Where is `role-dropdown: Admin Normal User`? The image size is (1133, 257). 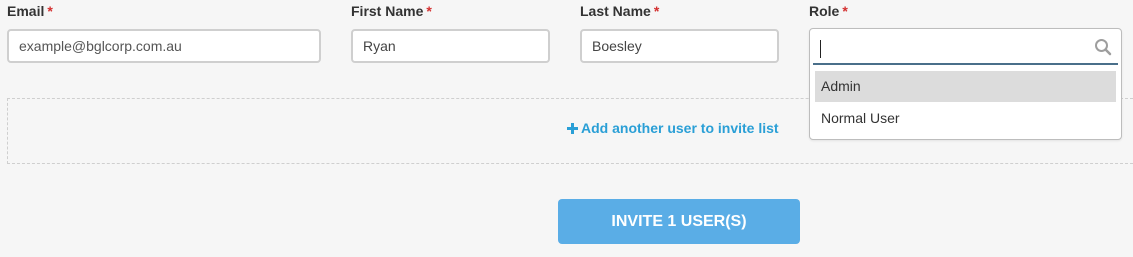 role-dropdown: Admin Normal User is located at coordinates (965, 84).